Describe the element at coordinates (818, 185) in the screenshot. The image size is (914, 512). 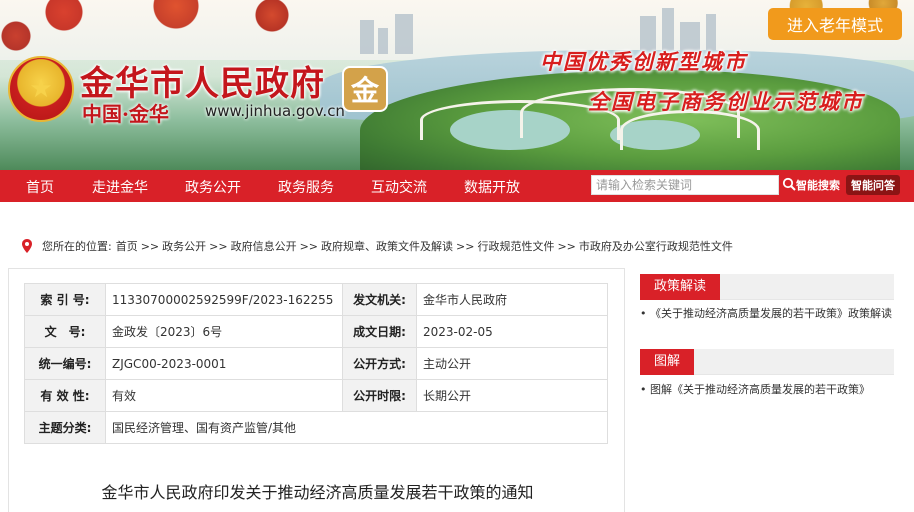
I see `smart-search-button: 智能搜索` at that location.